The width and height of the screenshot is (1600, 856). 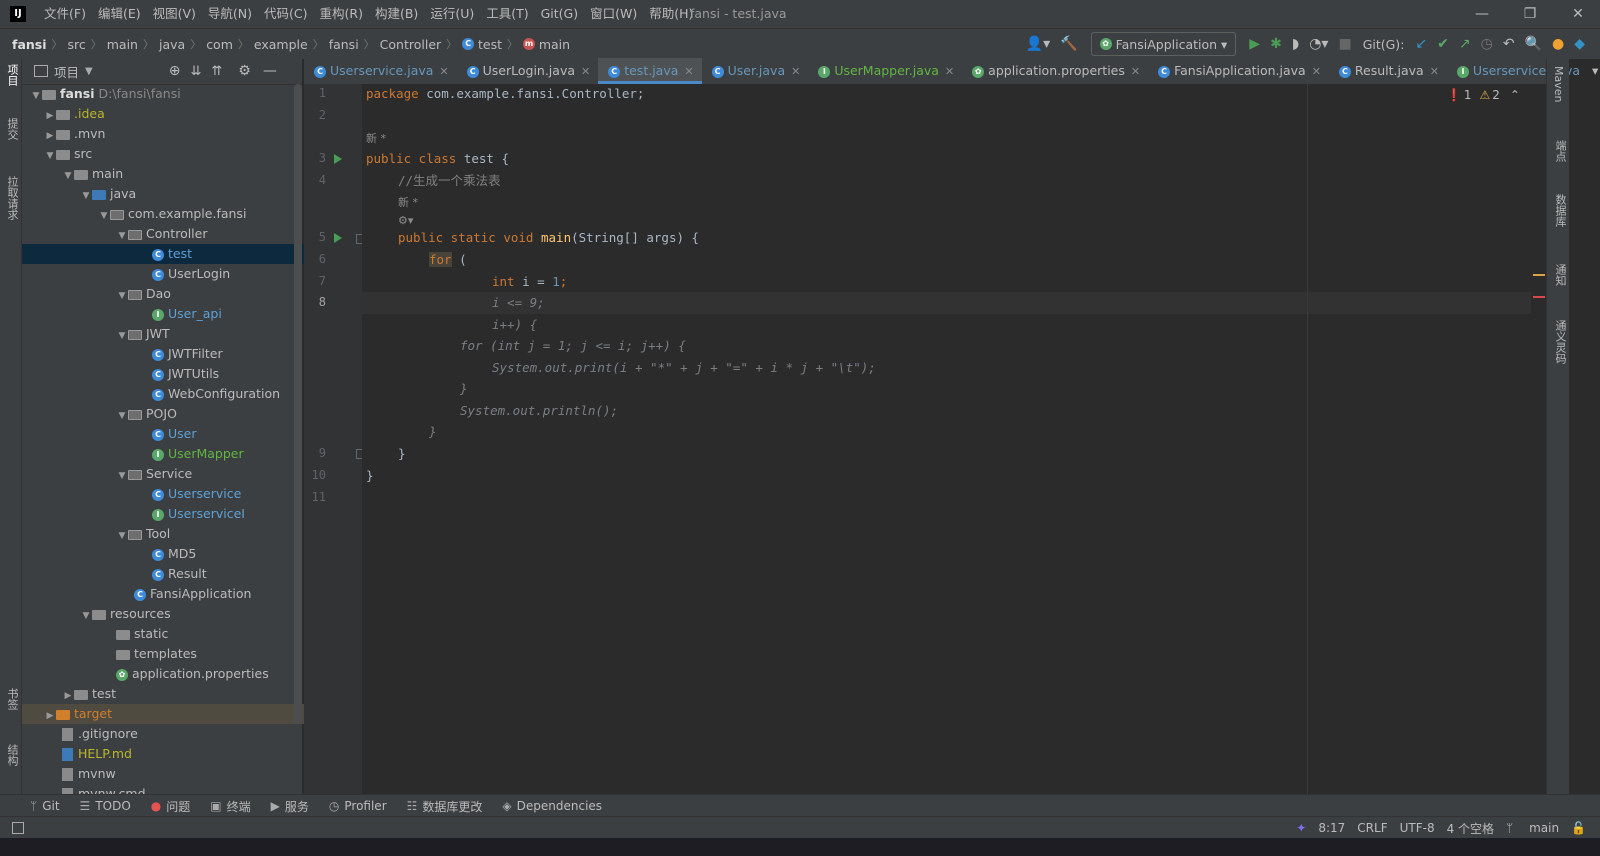 What do you see at coordinates (1487, 44) in the screenshot?
I see `git-history-icon: ◷` at bounding box center [1487, 44].